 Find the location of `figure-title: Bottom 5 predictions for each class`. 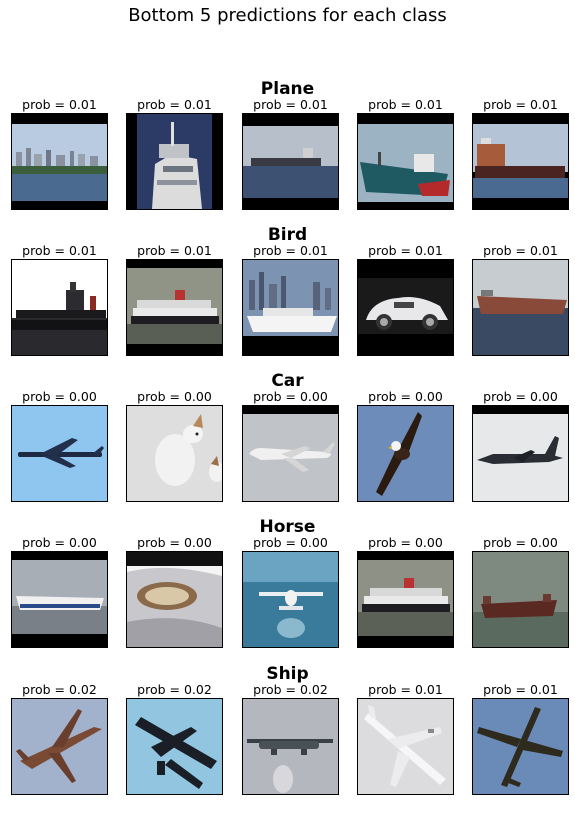

figure-title: Bottom 5 predictions for each class is located at coordinates (287, 15).